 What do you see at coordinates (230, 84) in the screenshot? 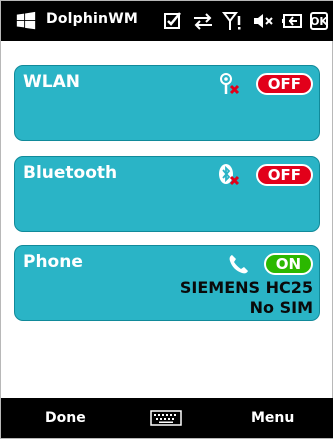
I see `wifi-disabled-icon` at bounding box center [230, 84].